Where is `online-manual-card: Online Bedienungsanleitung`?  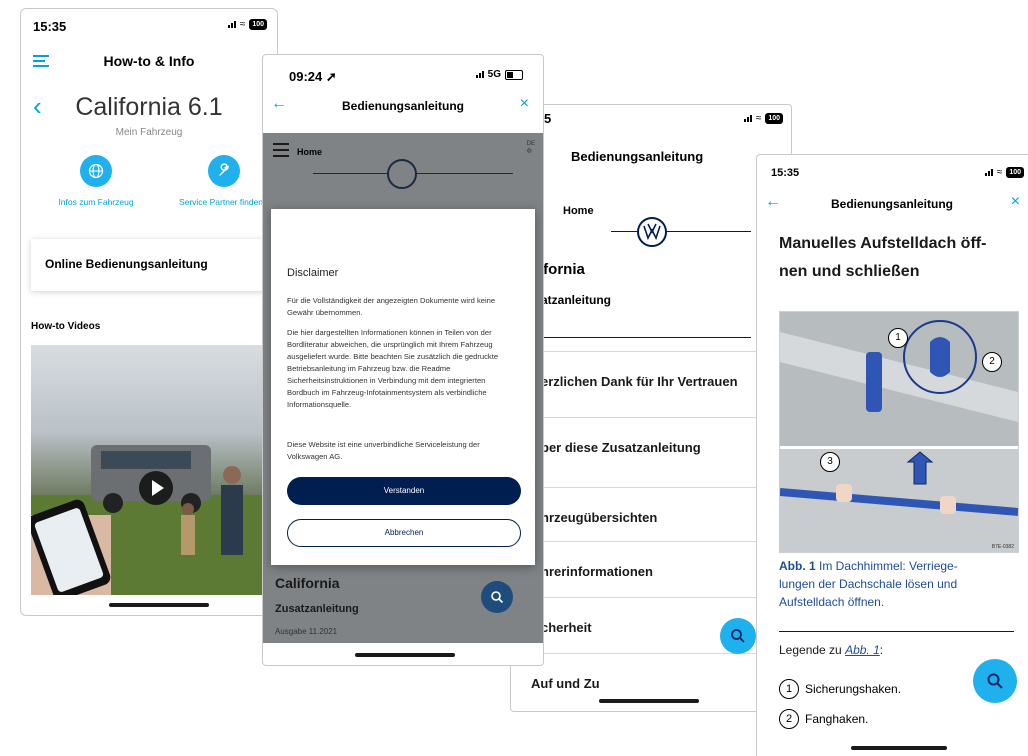 online-manual-card: Online Bedienungsanleitung is located at coordinates (154, 265).